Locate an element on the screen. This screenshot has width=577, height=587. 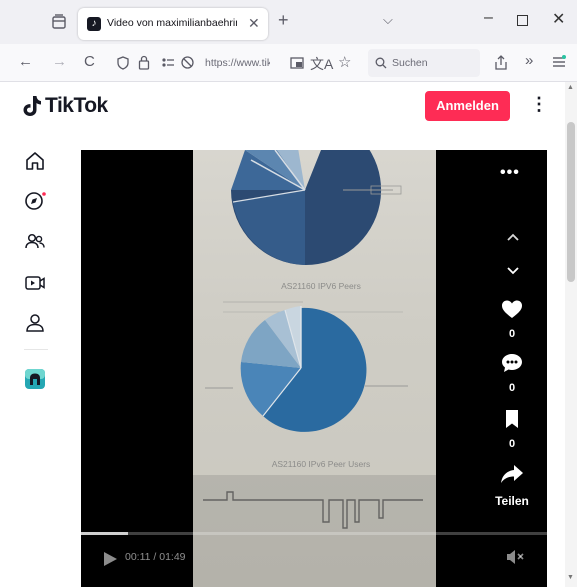
pie-chart-top is located at coordinates (306, 208).